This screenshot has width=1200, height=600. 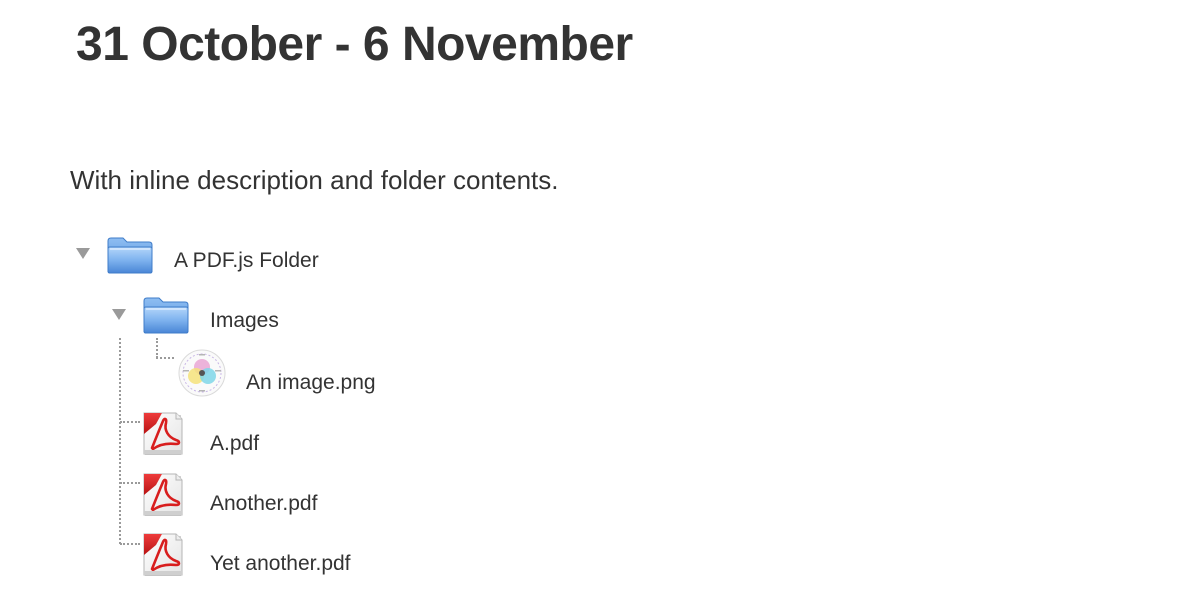 What do you see at coordinates (202, 373) in the screenshot?
I see `image-thumbnail-icon` at bounding box center [202, 373].